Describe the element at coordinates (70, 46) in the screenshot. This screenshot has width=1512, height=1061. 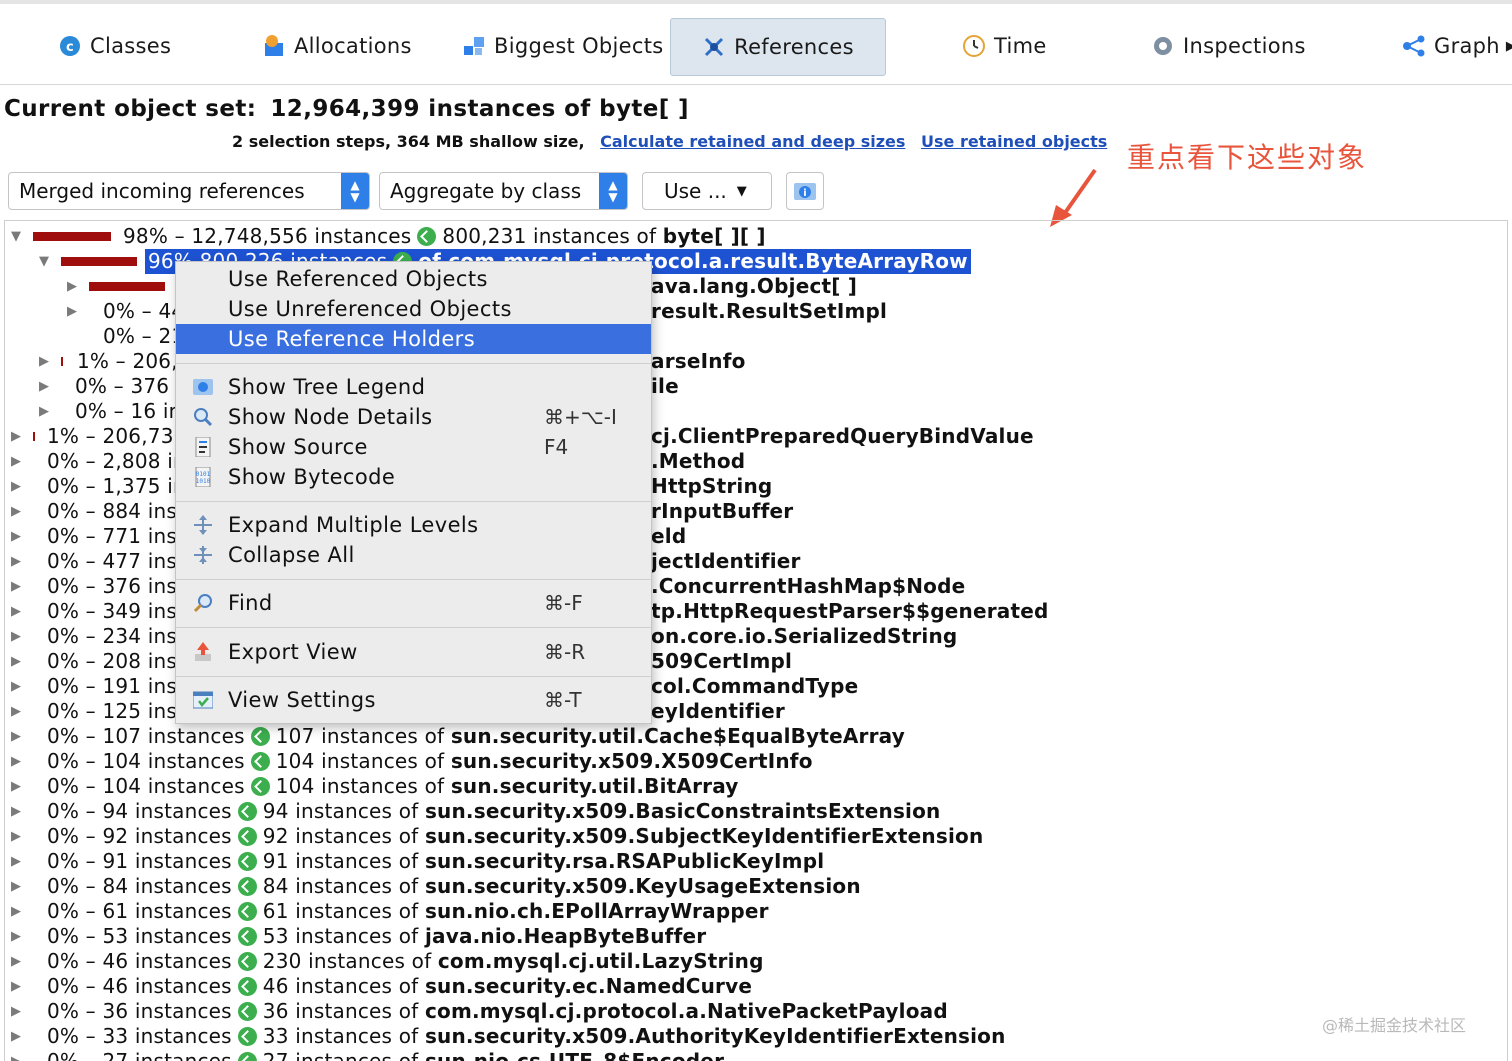
I see `classes-icon: c` at that location.